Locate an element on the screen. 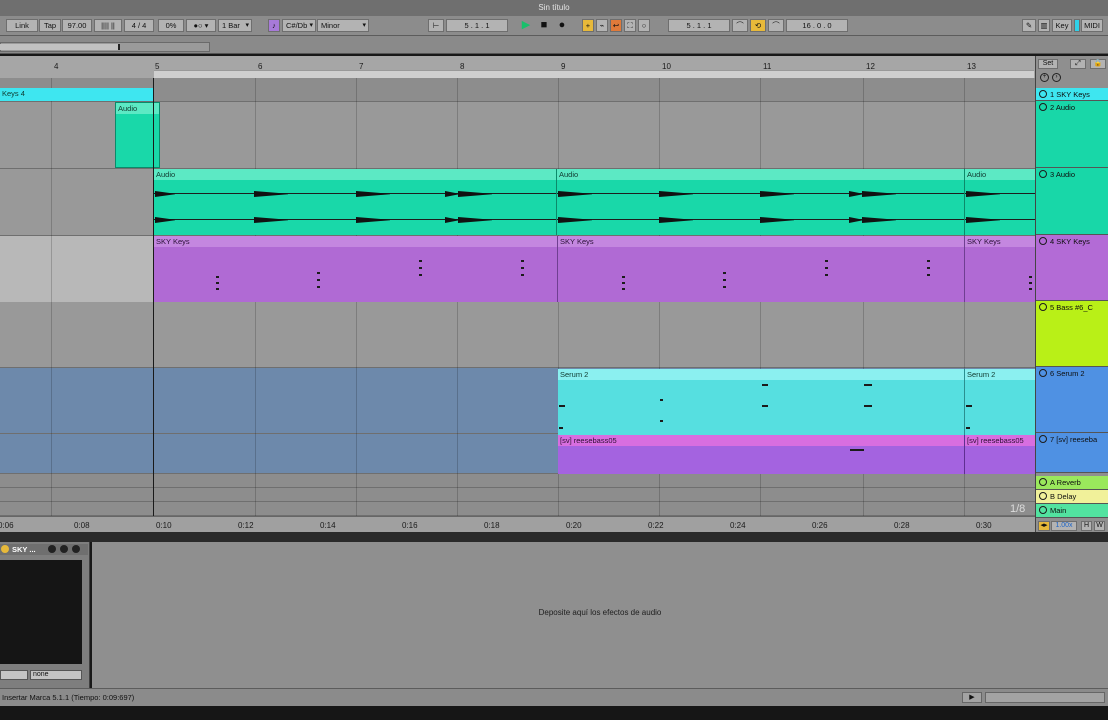 Image resolution: width=1108 pixels, height=720 pixels. midi-map-button: MIDI is located at coordinates (1092, 25).